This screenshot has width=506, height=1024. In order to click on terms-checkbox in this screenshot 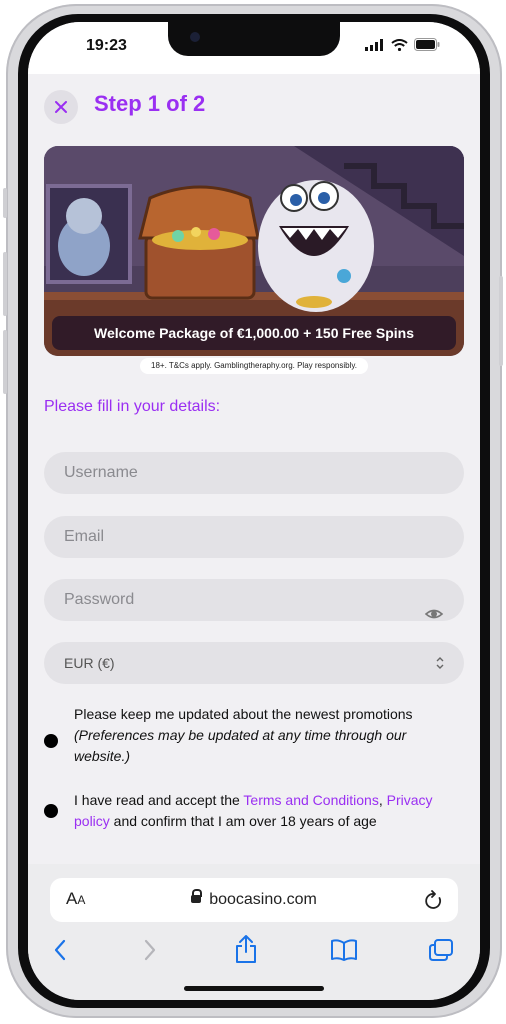, I will do `click(51, 811)`.